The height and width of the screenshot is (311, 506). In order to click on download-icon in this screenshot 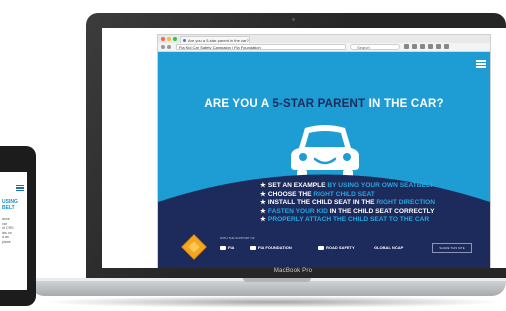, I will do `click(422, 46)`.